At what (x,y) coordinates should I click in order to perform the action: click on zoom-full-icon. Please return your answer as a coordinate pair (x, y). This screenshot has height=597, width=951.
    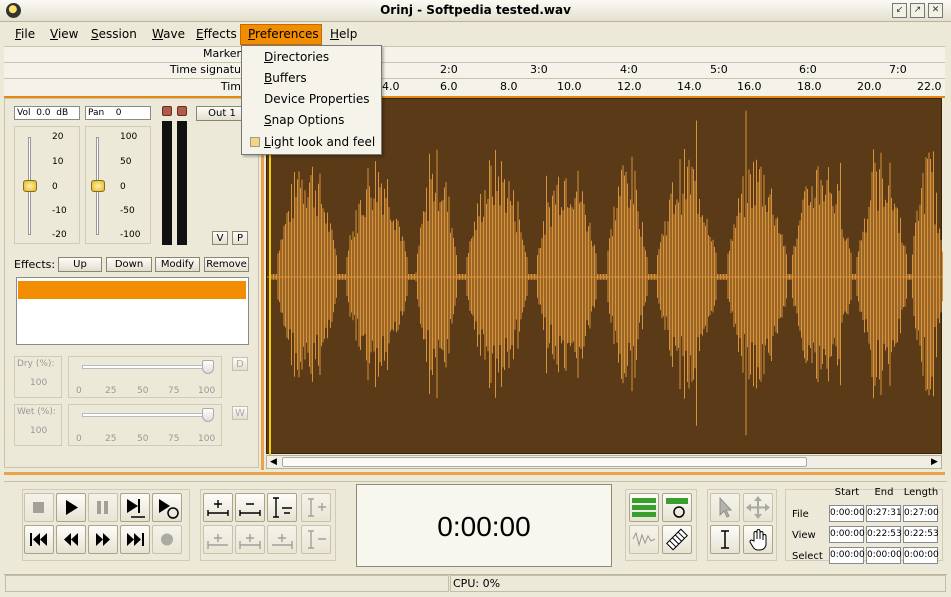
    Looking at the image, I should click on (282, 507).